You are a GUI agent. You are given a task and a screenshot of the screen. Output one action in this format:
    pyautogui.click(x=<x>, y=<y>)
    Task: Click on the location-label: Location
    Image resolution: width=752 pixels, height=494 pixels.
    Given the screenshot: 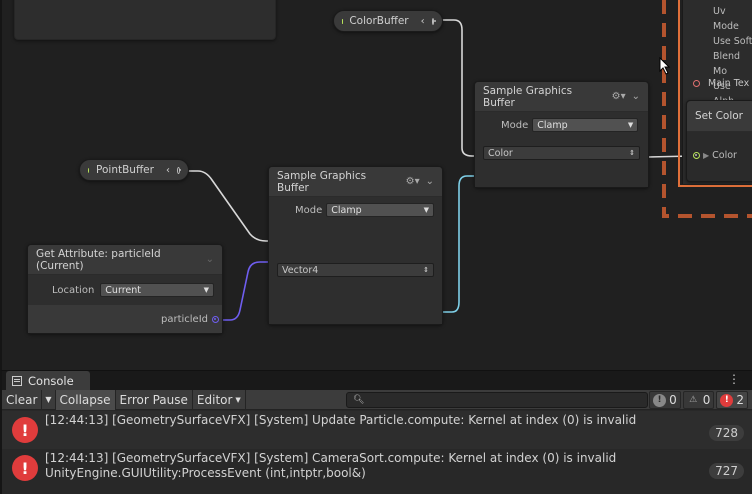 What is the action you would take?
    pyautogui.click(x=73, y=290)
    